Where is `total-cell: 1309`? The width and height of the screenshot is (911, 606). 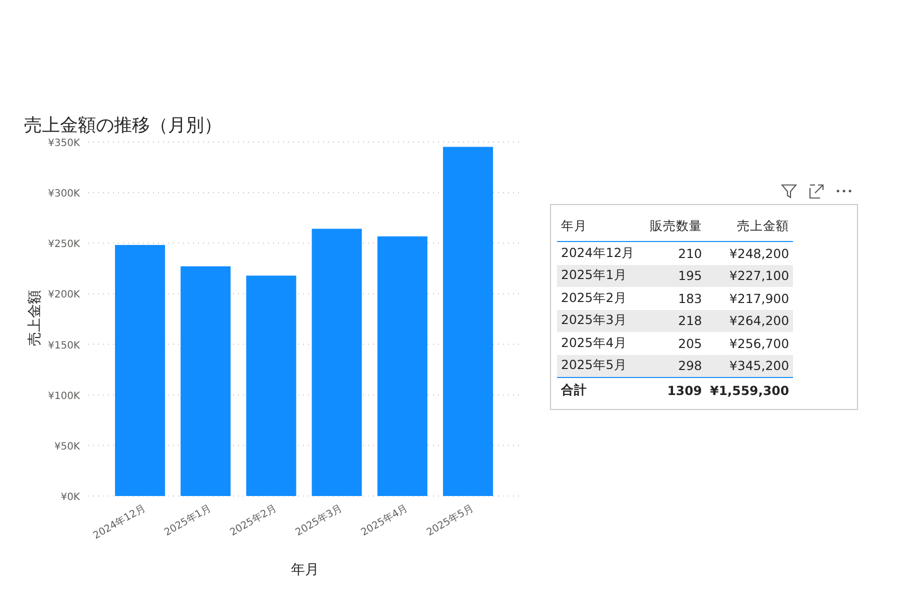
total-cell: 1309 is located at coordinates (673, 390).